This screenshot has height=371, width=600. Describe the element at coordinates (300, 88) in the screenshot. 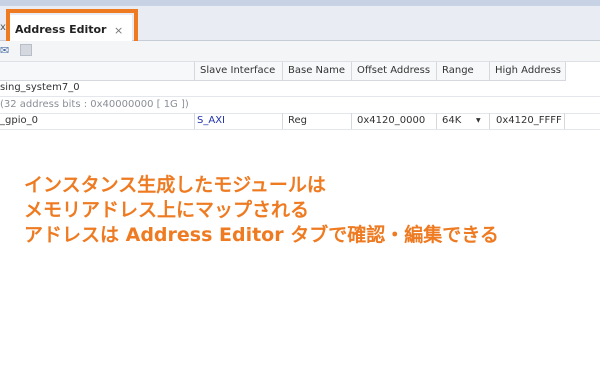

I see `table-row: sing_system7_0` at that location.